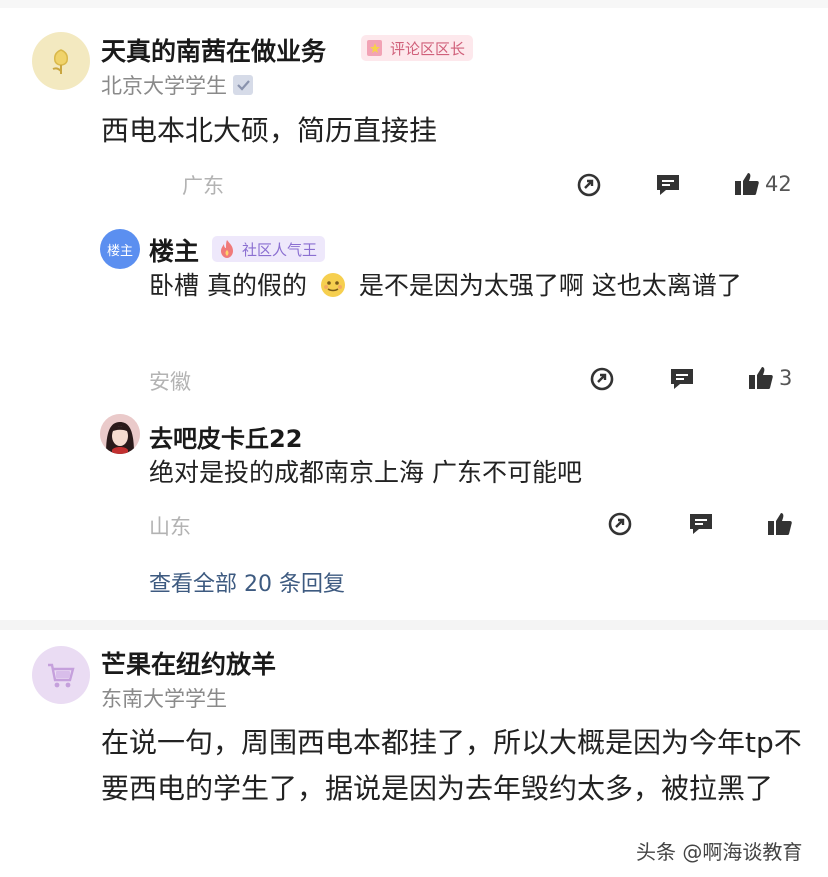 Image resolution: width=828 pixels, height=877 pixels. Describe the element at coordinates (225, 436) in the screenshot. I see `reply-author: 去吧皮卡丘22` at that location.